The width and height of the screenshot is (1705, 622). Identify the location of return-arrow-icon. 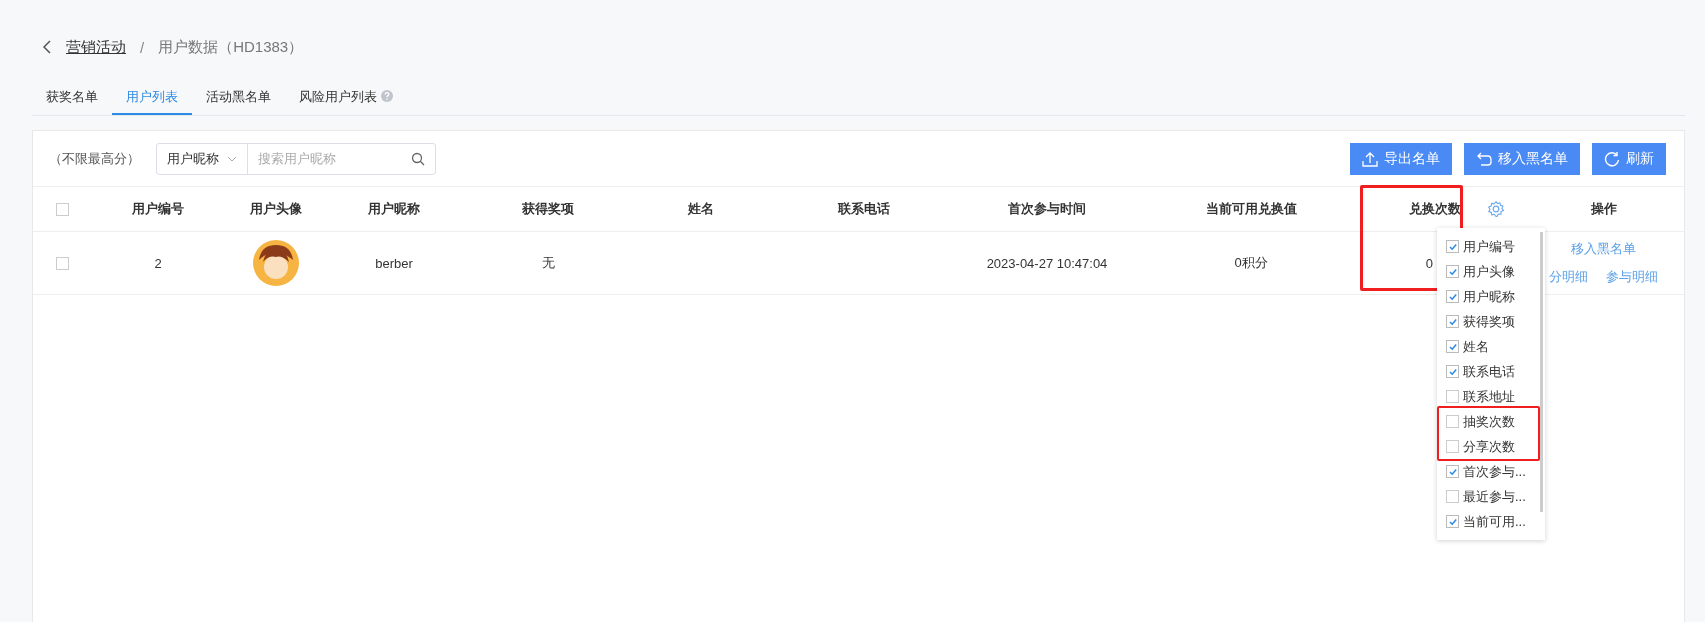
(1484, 158).